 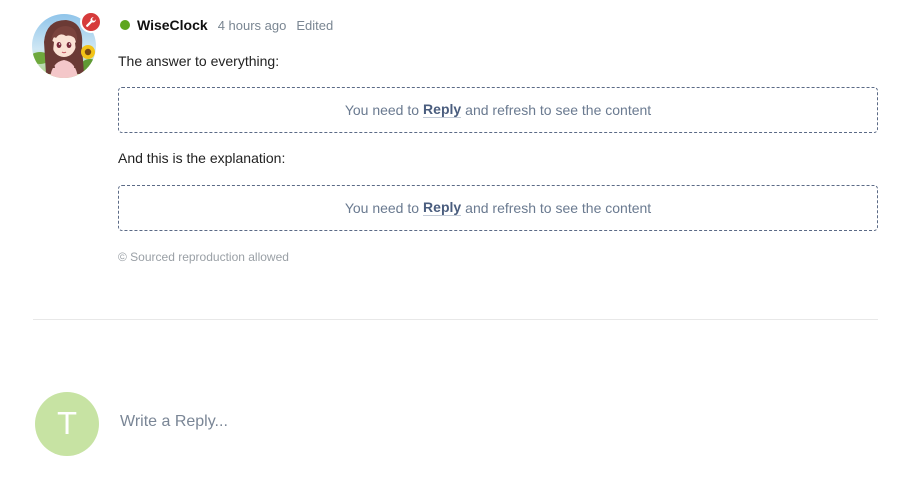 I want to click on post-meta: WiseClock 4 hours ago Edited, so click(x=226, y=25).